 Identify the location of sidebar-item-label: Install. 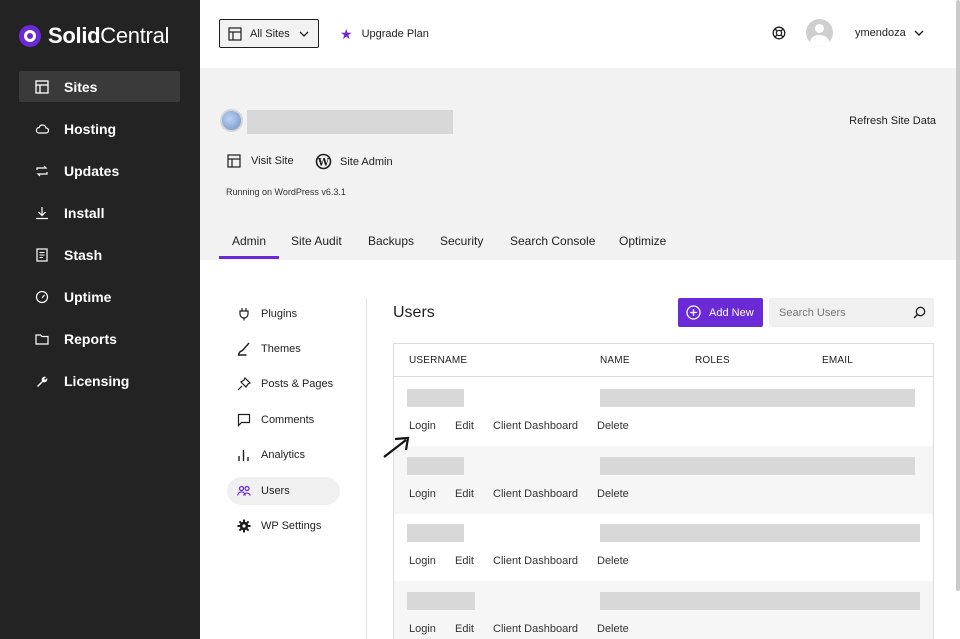
(84, 212).